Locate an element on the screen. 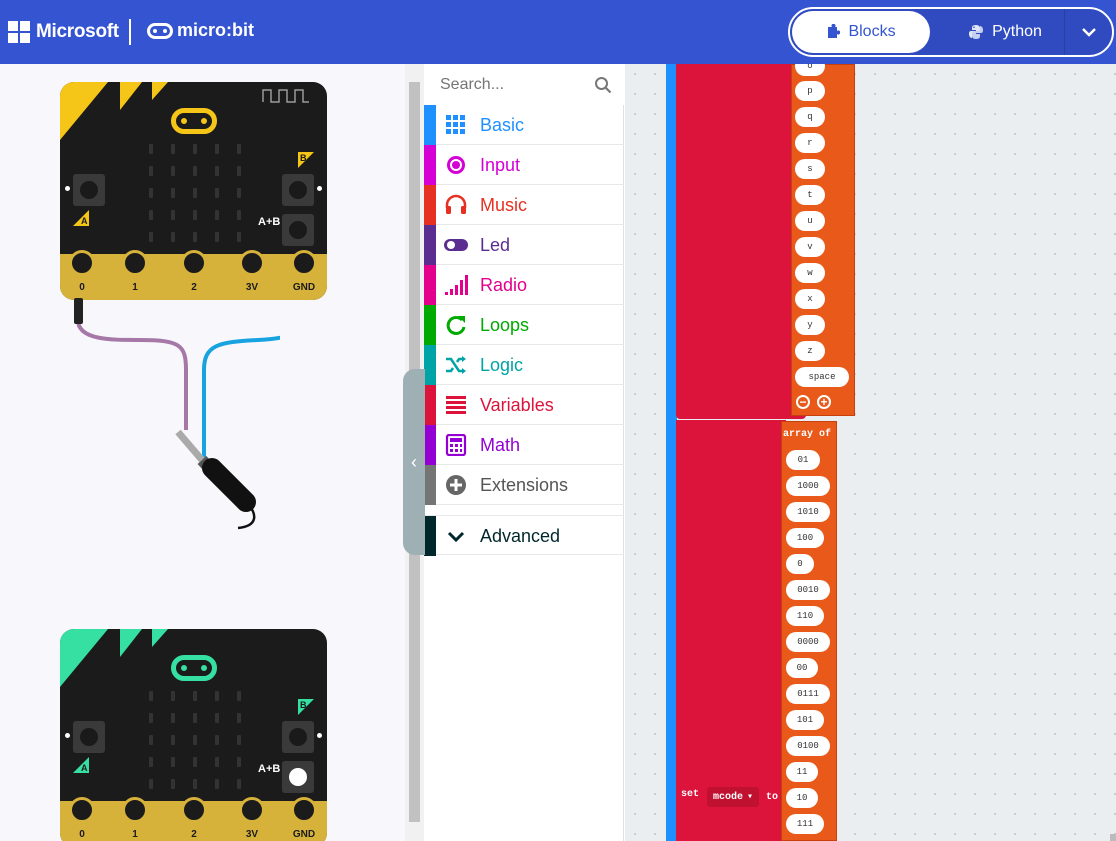 This screenshot has height=841, width=1116. puzzle-icon is located at coordinates (834, 31).